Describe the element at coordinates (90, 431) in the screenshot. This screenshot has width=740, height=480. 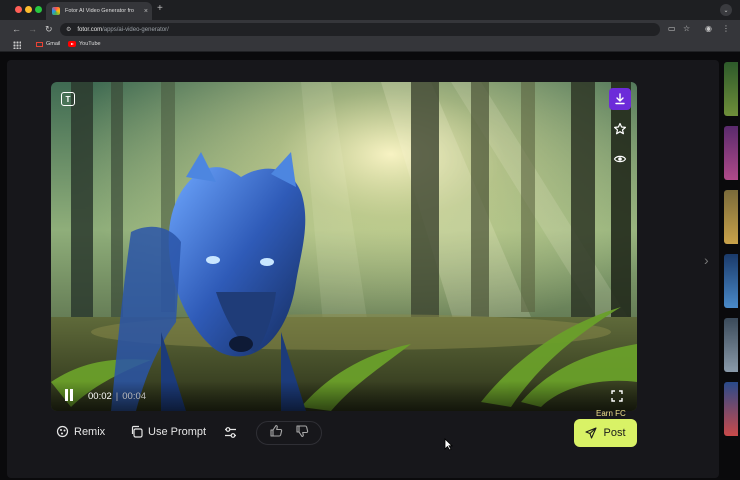
I see `remix-label: Remix` at that location.